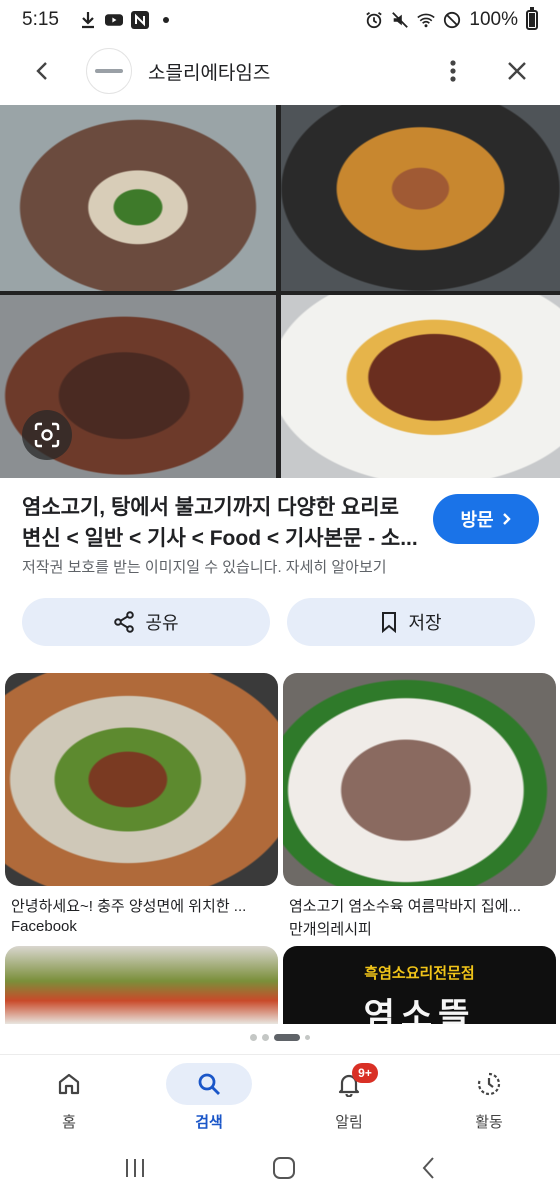 Image resolution: width=560 pixels, height=1200 pixels. I want to click on nav-activity: 활동, so click(489, 1097).